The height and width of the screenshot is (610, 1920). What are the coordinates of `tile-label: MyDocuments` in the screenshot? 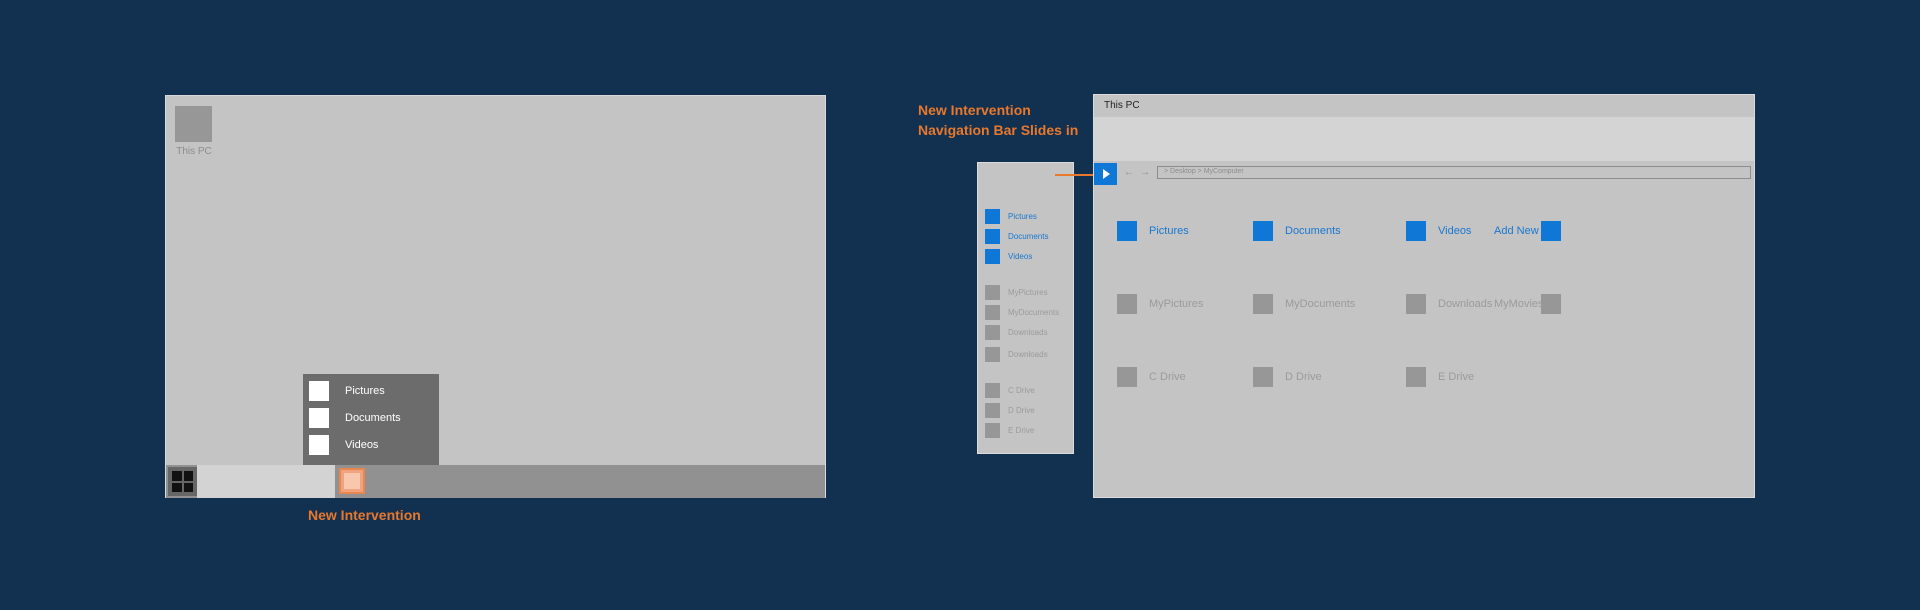 It's located at (1320, 304).